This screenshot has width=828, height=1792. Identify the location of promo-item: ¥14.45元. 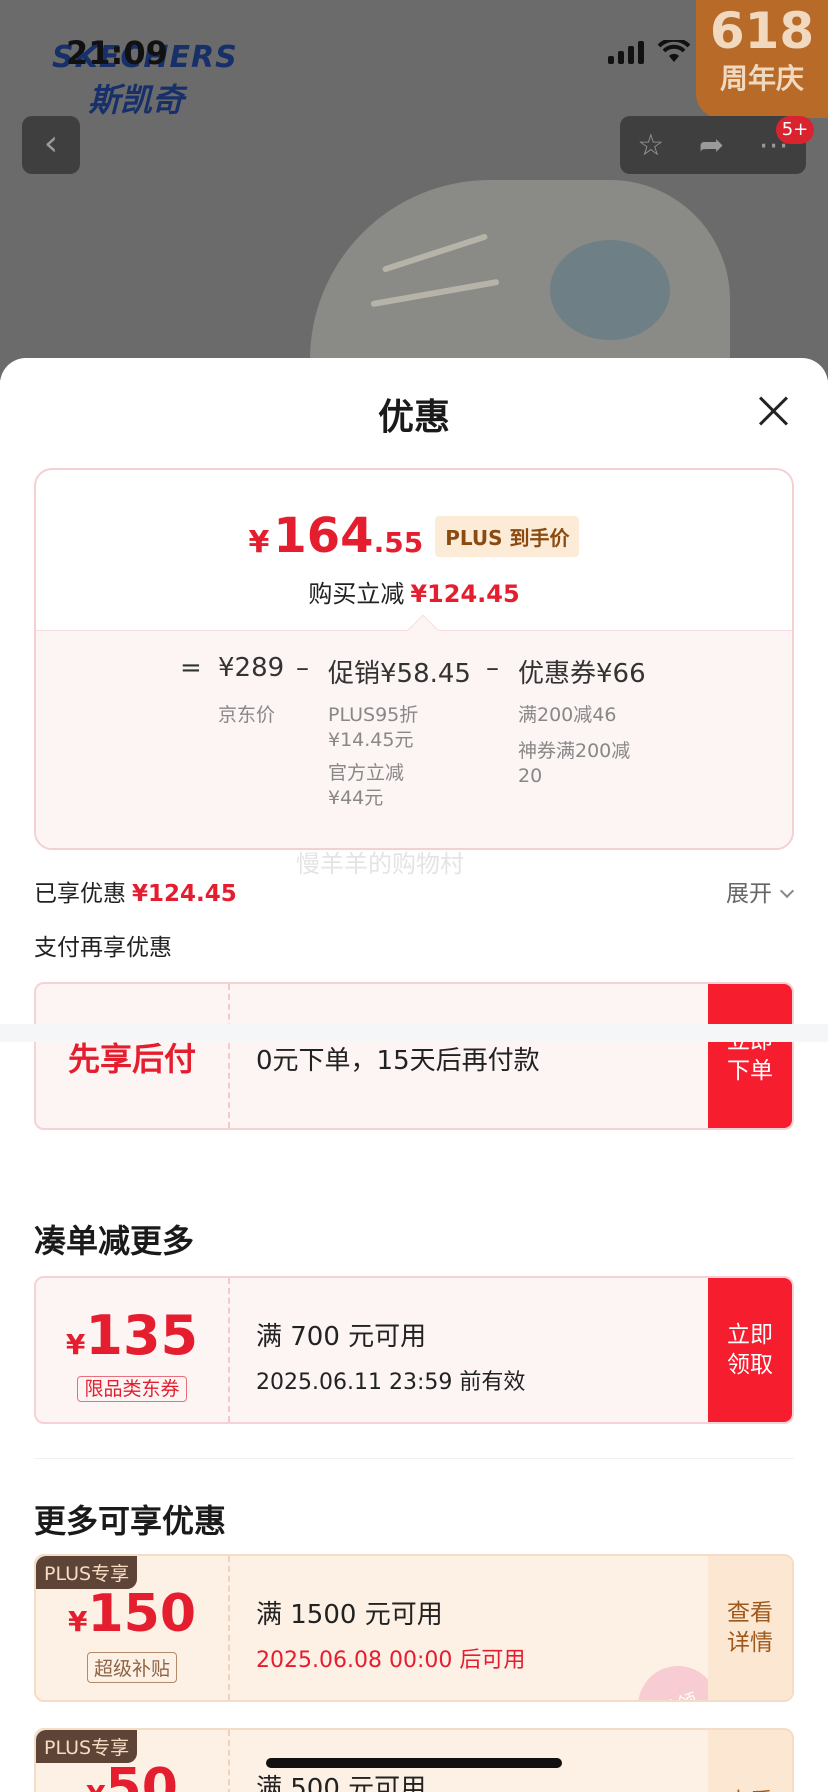
(371, 740).